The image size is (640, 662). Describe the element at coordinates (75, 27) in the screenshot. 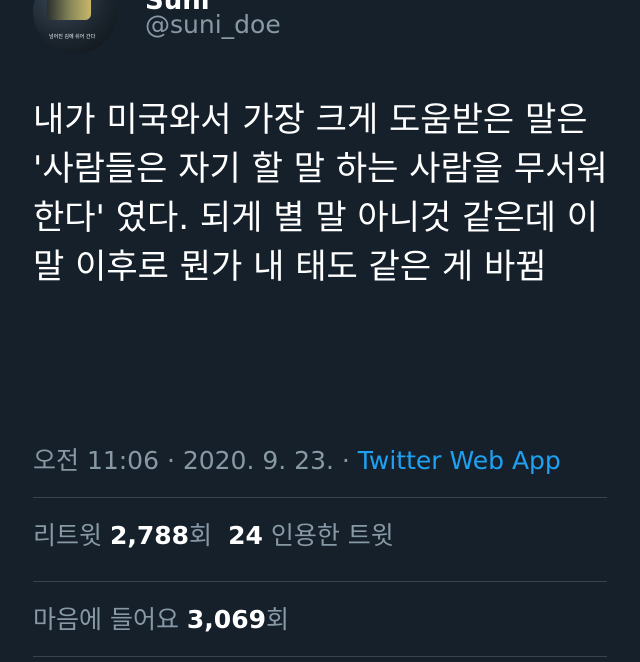

I see `avatar: 넘어진 김에 쉬어 간다` at that location.